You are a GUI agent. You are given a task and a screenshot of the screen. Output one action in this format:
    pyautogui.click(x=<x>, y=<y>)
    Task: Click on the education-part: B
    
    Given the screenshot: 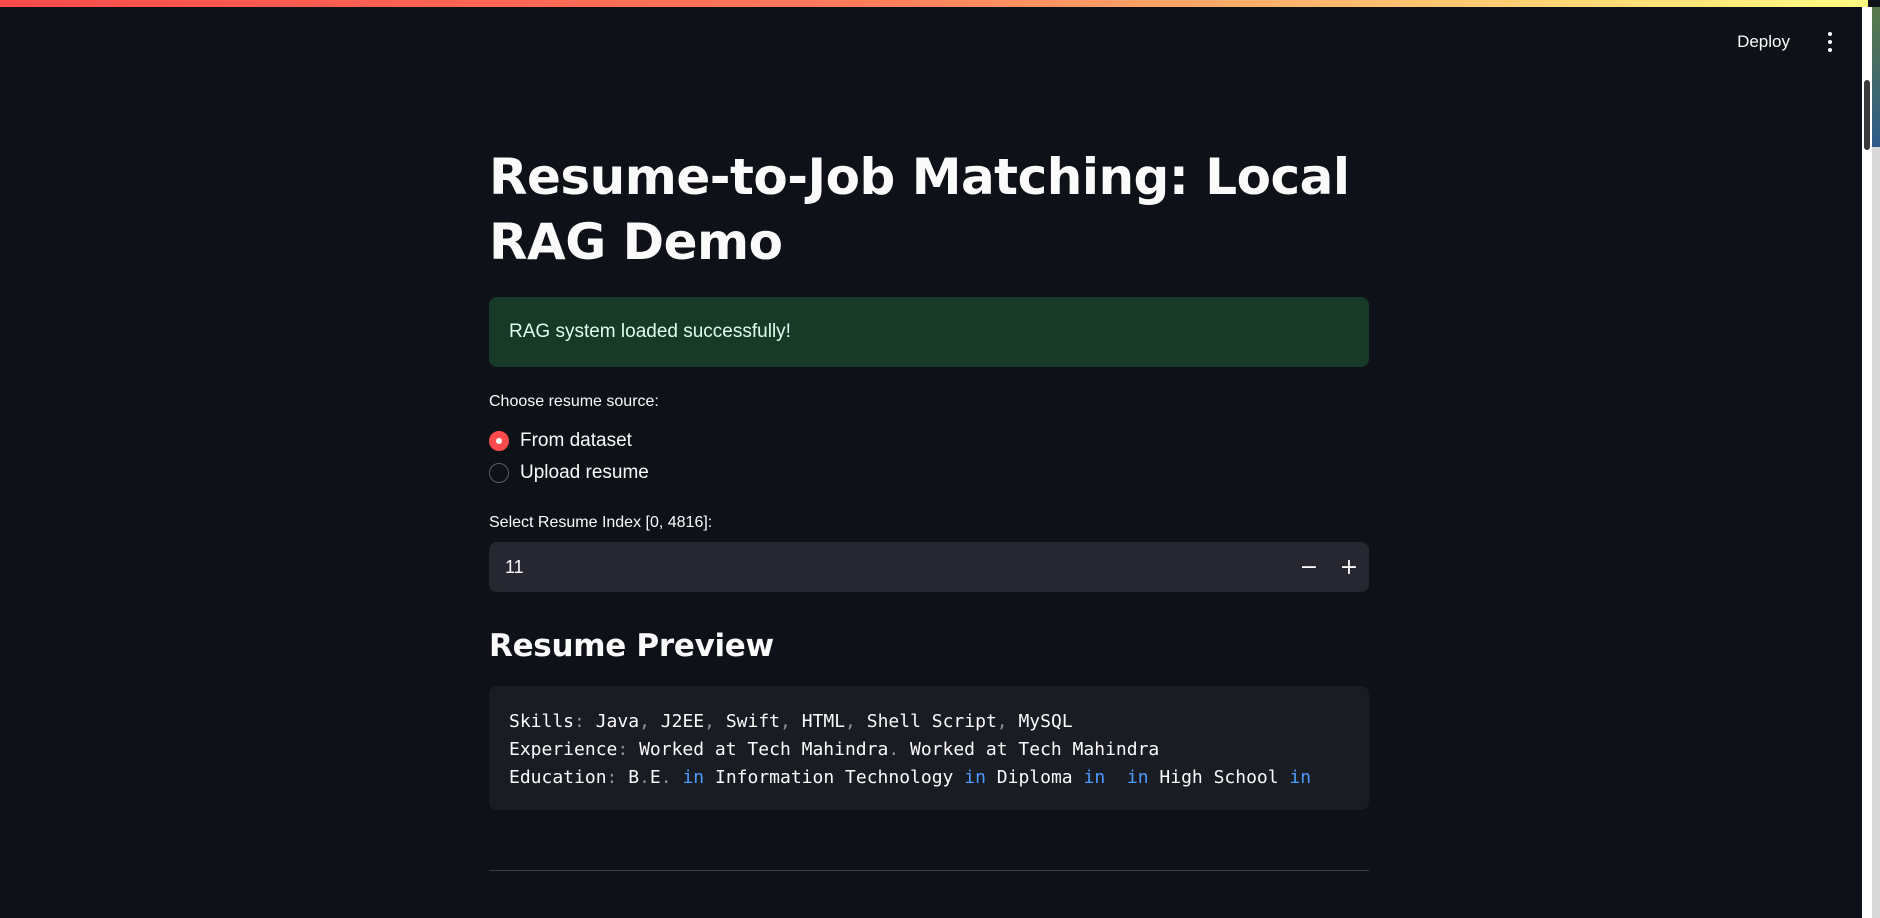 What is the action you would take?
    pyautogui.click(x=634, y=777)
    